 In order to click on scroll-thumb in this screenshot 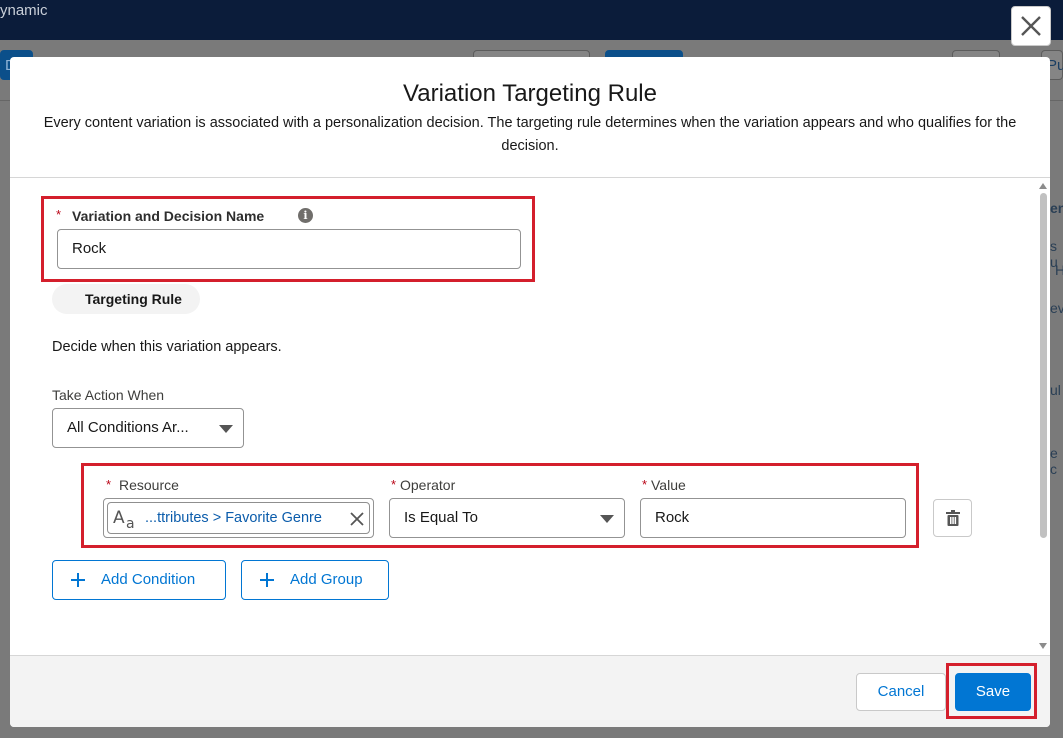, I will do `click(1043, 365)`.